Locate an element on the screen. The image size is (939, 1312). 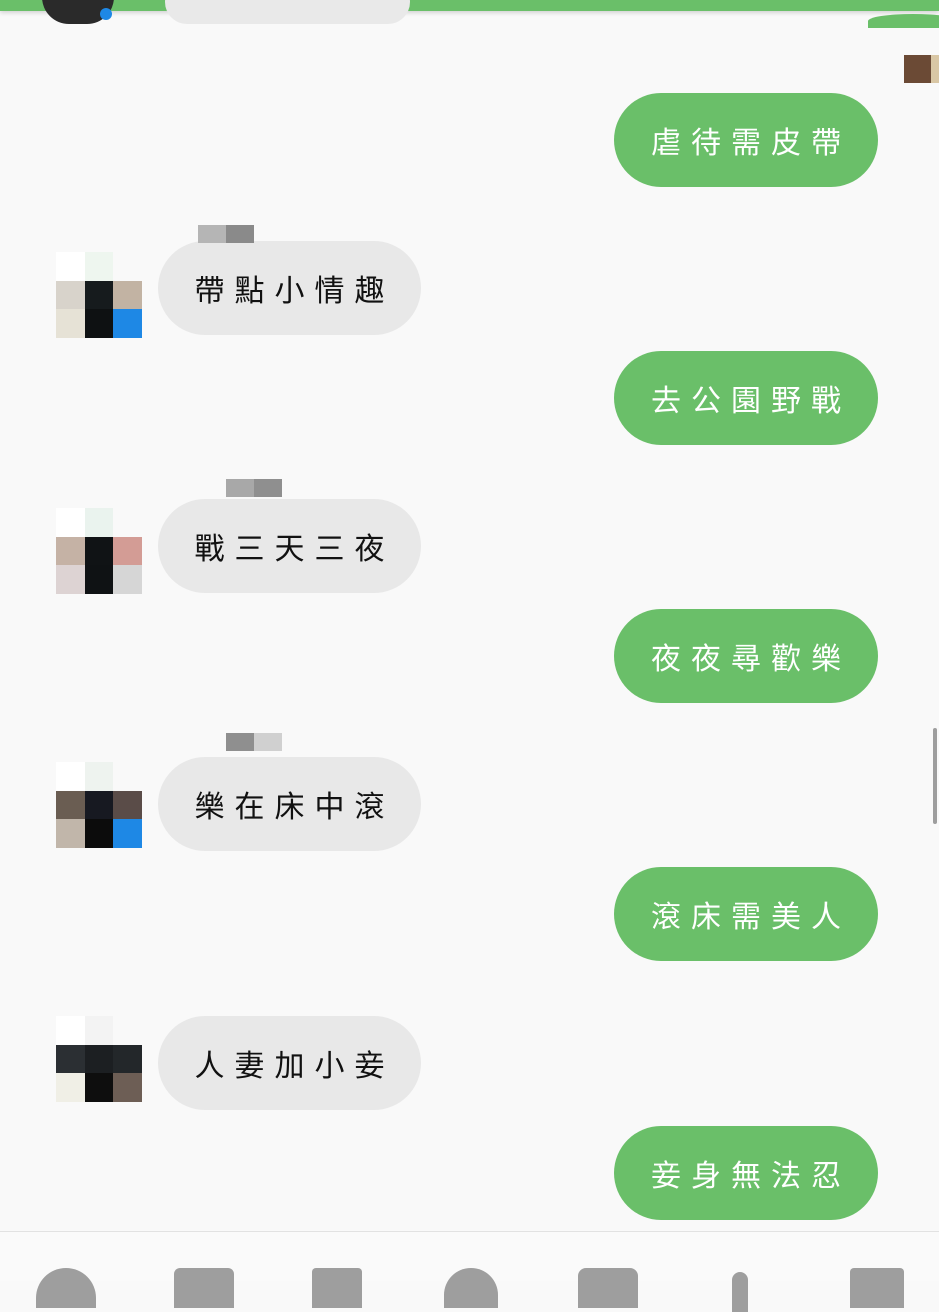
previous-outgoing-bubble is located at coordinates (903, 21).